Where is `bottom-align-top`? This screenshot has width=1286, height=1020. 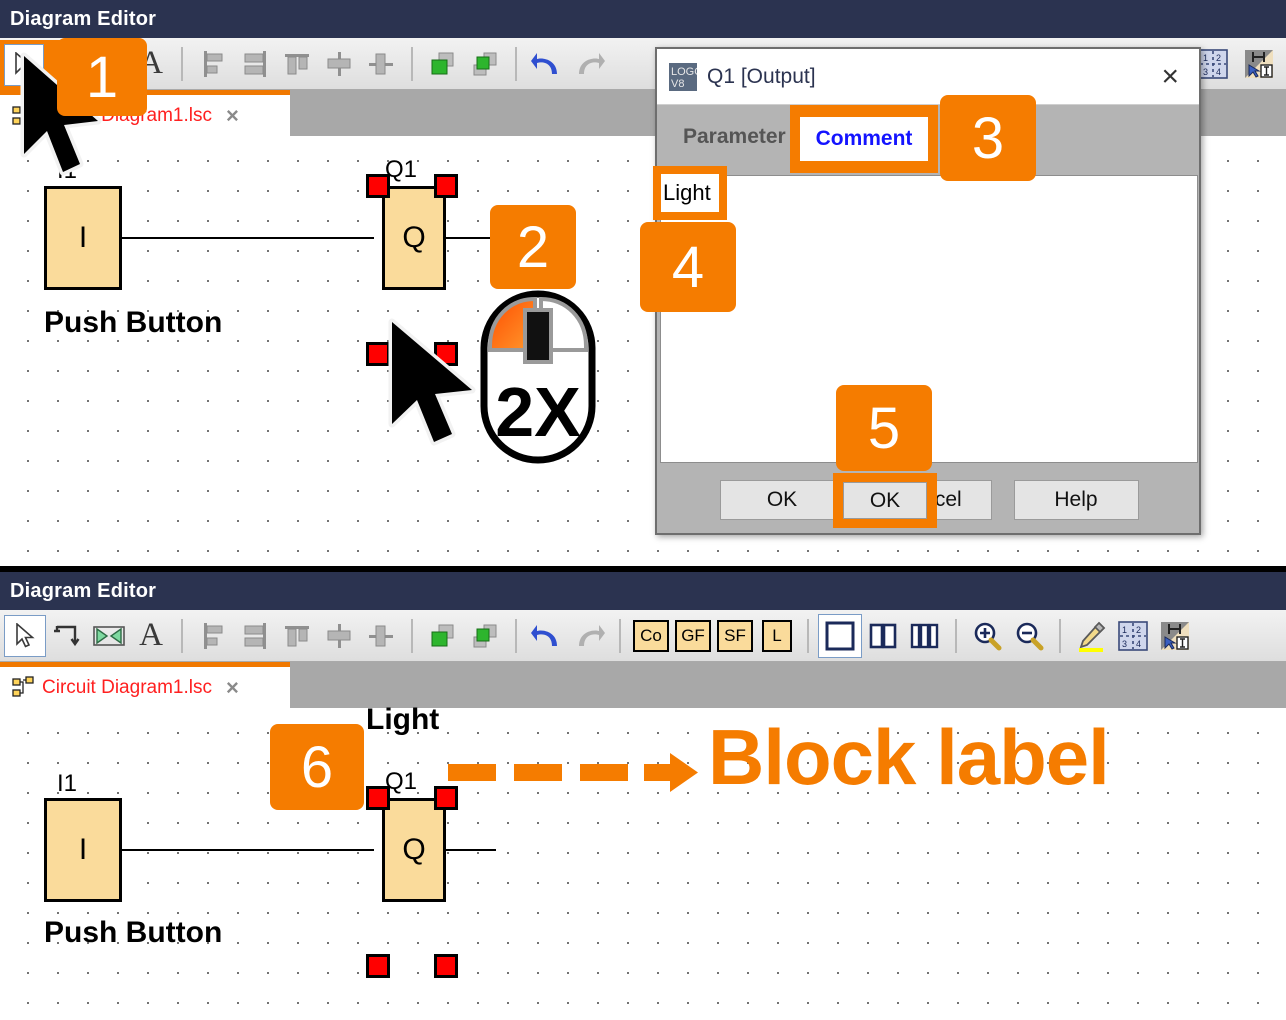
bottom-align-top is located at coordinates (297, 636).